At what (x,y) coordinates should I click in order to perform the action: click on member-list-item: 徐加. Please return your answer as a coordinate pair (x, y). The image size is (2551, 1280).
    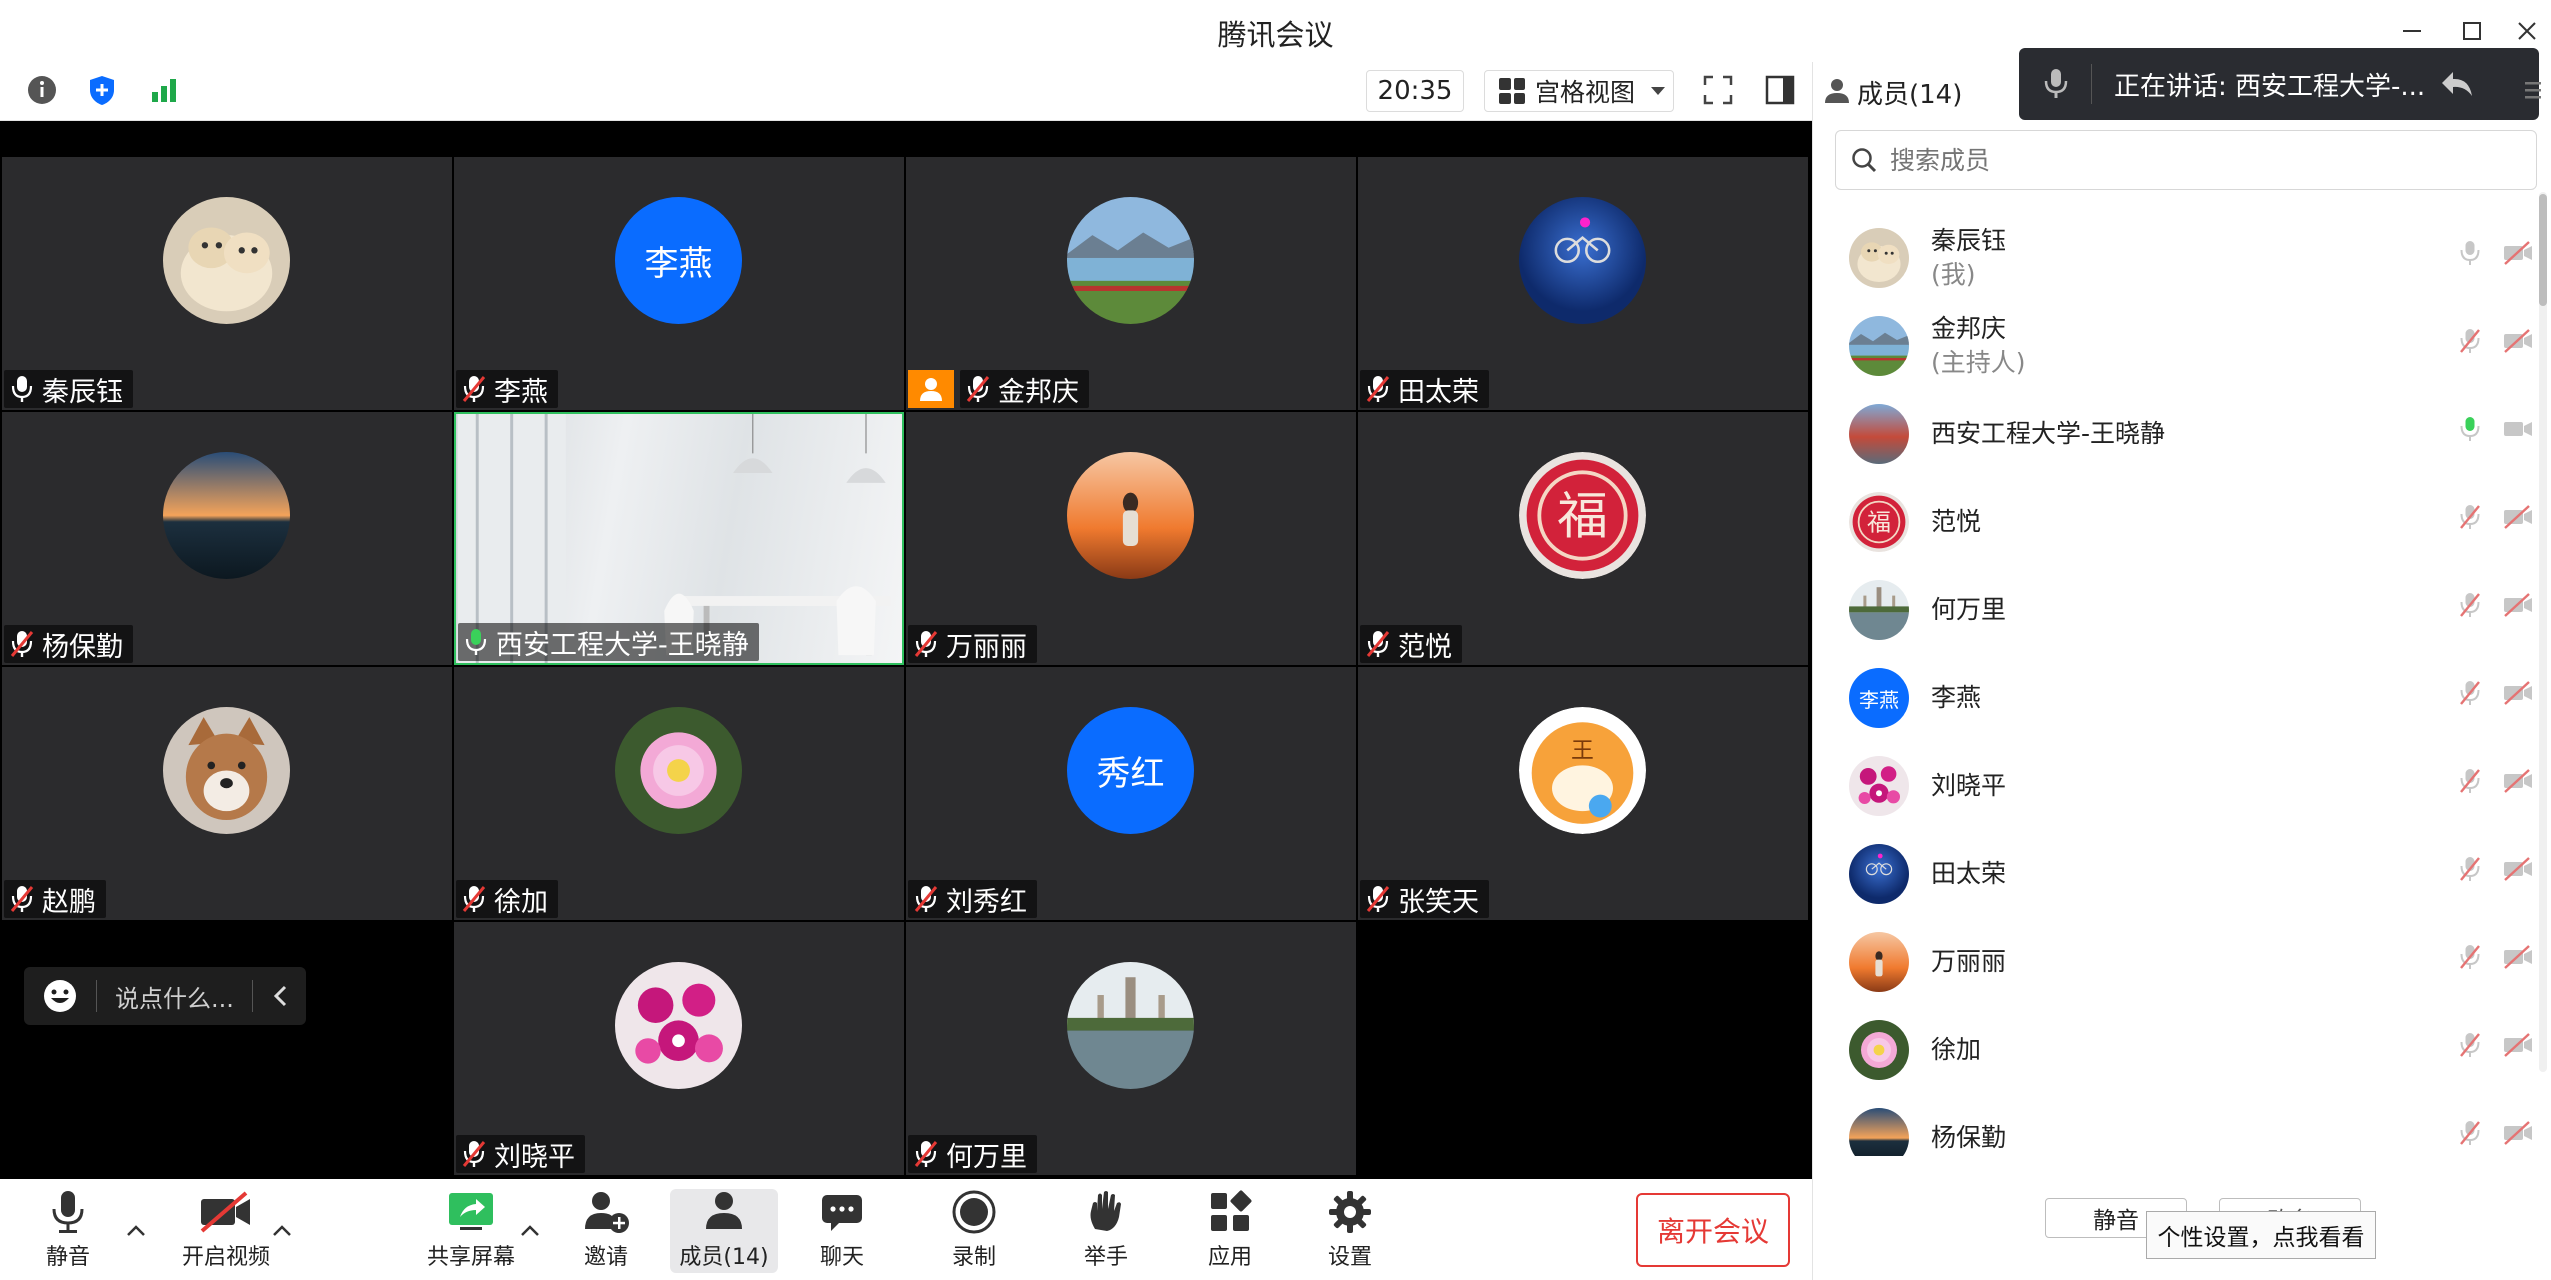
    Looking at the image, I should click on (2177, 1050).